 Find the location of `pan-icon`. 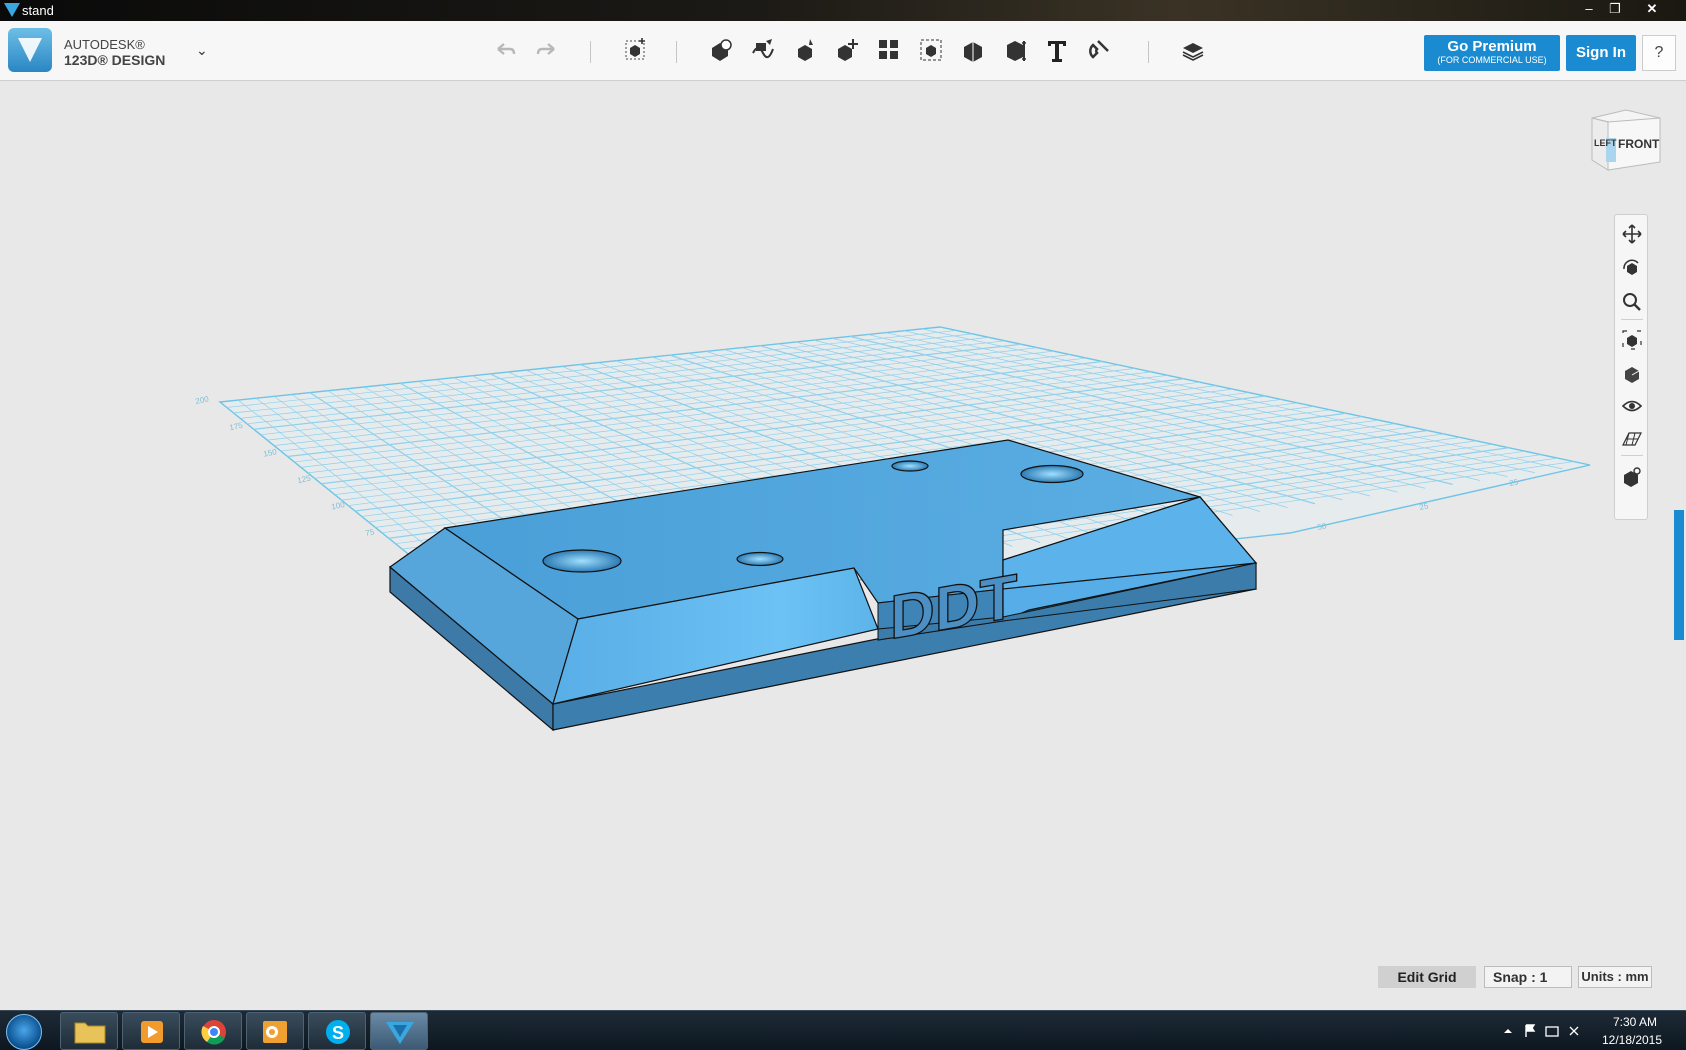

pan-icon is located at coordinates (1632, 234).